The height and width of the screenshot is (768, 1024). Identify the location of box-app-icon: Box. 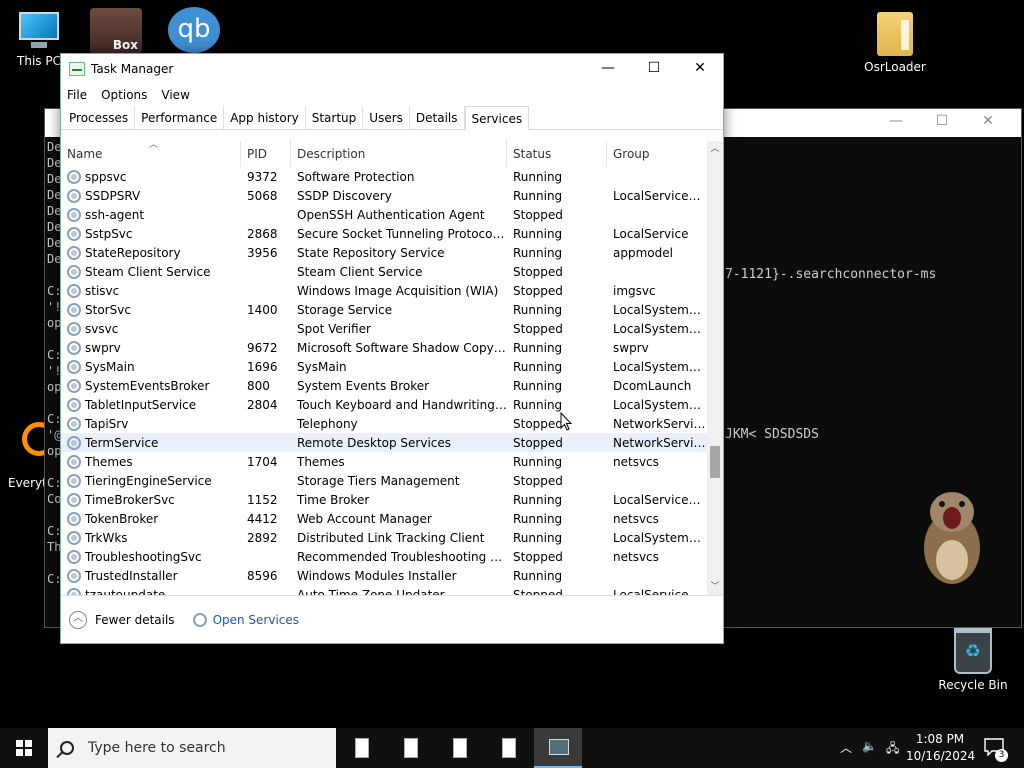
(116, 31).